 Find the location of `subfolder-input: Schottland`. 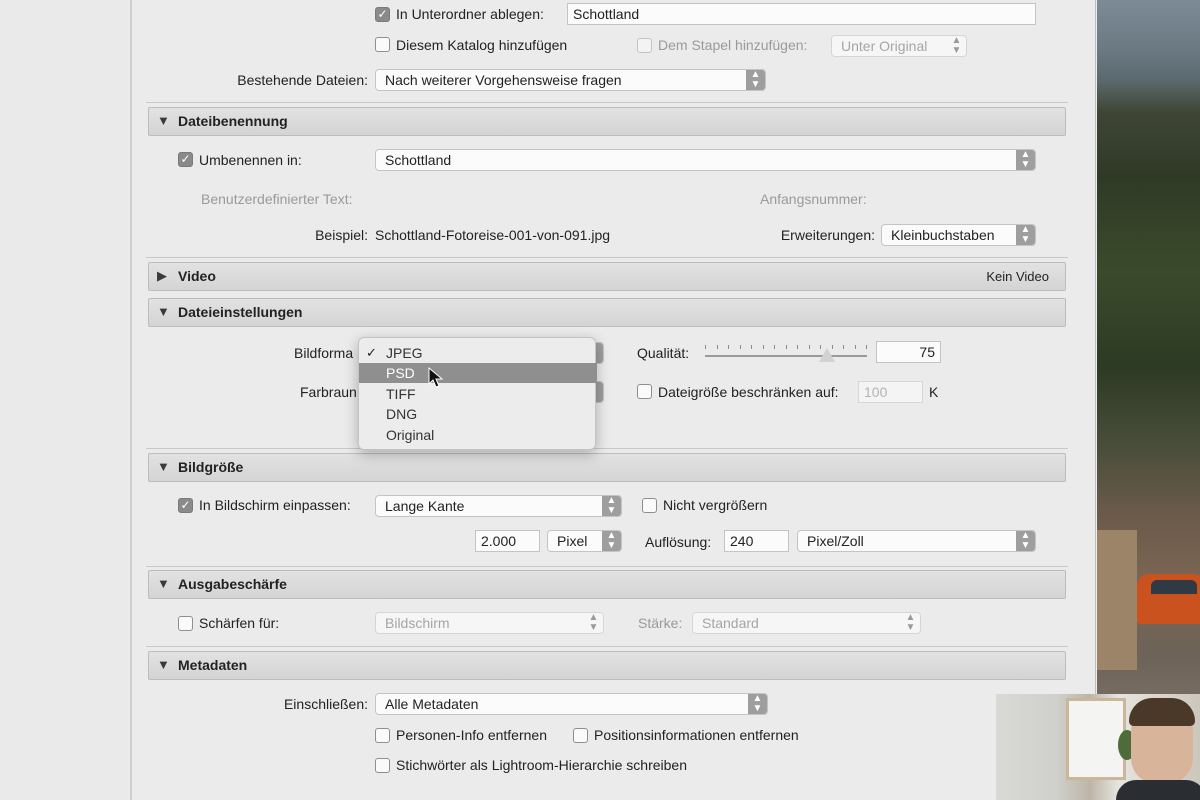

subfolder-input: Schottland is located at coordinates (801, 14).